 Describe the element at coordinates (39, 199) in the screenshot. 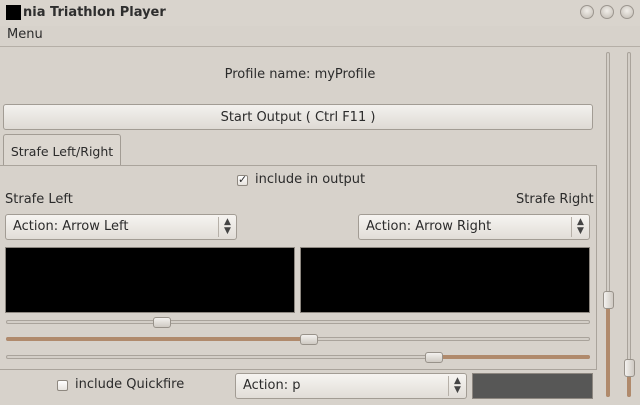

I see `strafe-left-label: Strafe Left` at that location.